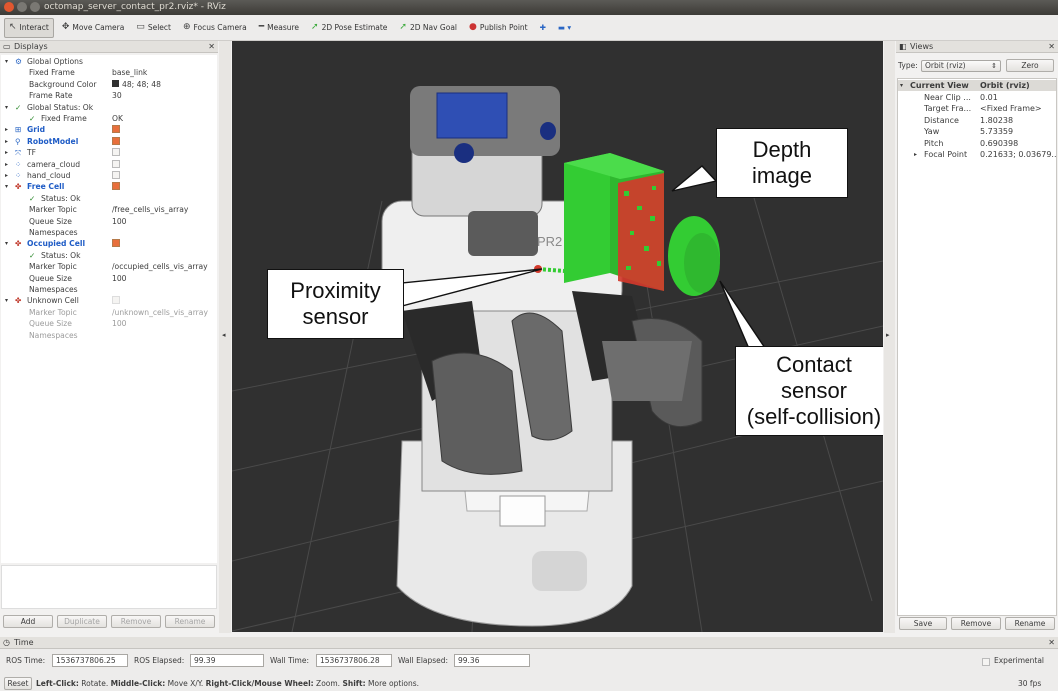  Describe the element at coordinates (90, 660) in the screenshot. I see `ros-time-field: 1536737806.25` at that location.